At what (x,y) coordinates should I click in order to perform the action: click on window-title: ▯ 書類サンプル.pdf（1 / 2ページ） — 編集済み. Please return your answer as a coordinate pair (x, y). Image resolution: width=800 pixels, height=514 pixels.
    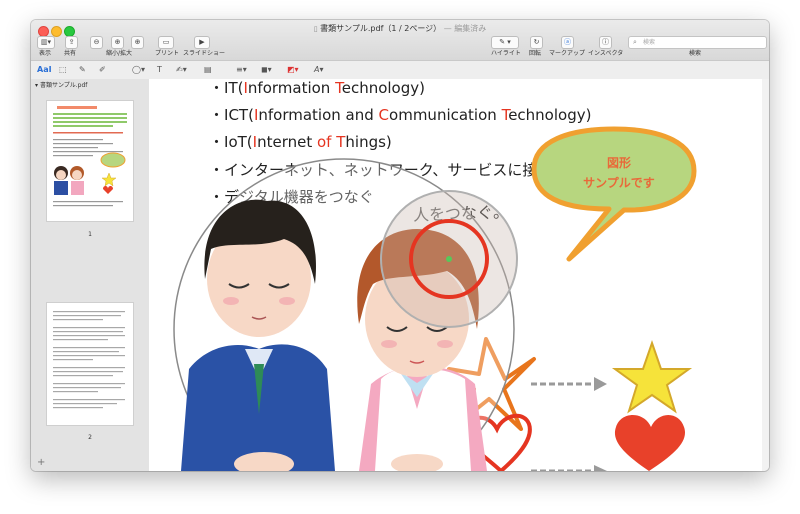
    Looking at the image, I should click on (400, 29).